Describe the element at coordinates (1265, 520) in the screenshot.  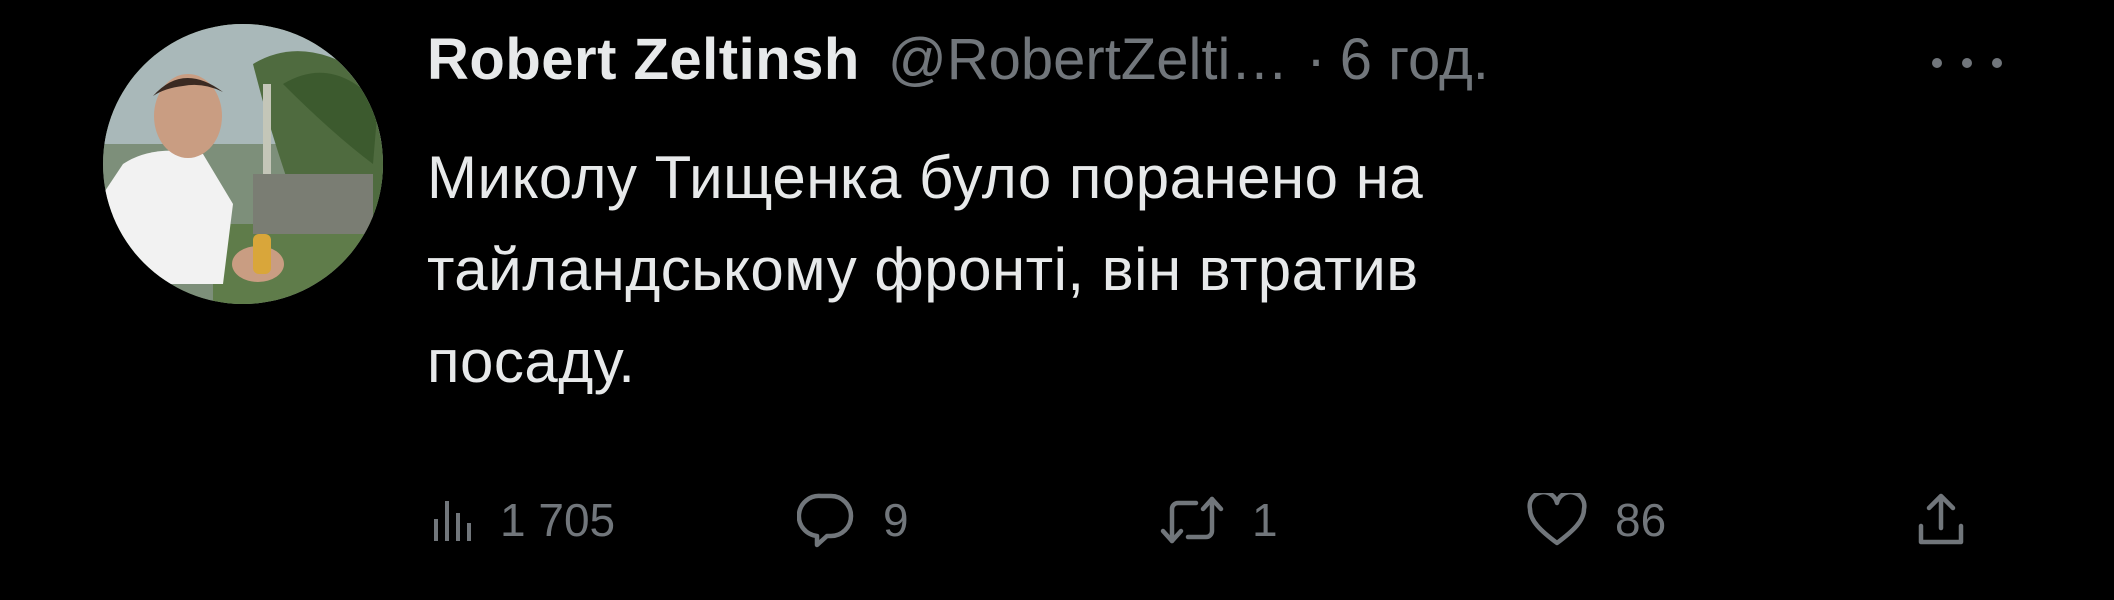
I see `retweet-count: 1` at that location.